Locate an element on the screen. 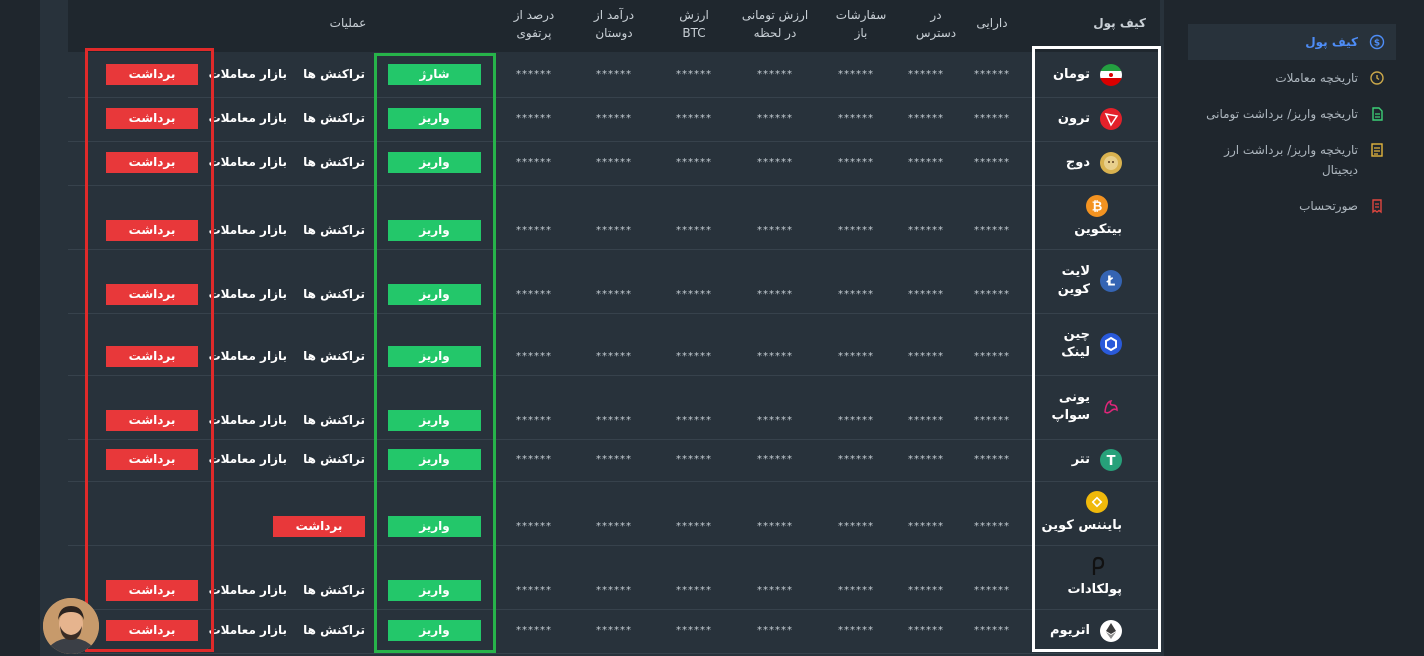 This screenshot has height=656, width=1424. wallet-cell: یونی سواپ is located at coordinates (1098, 407).